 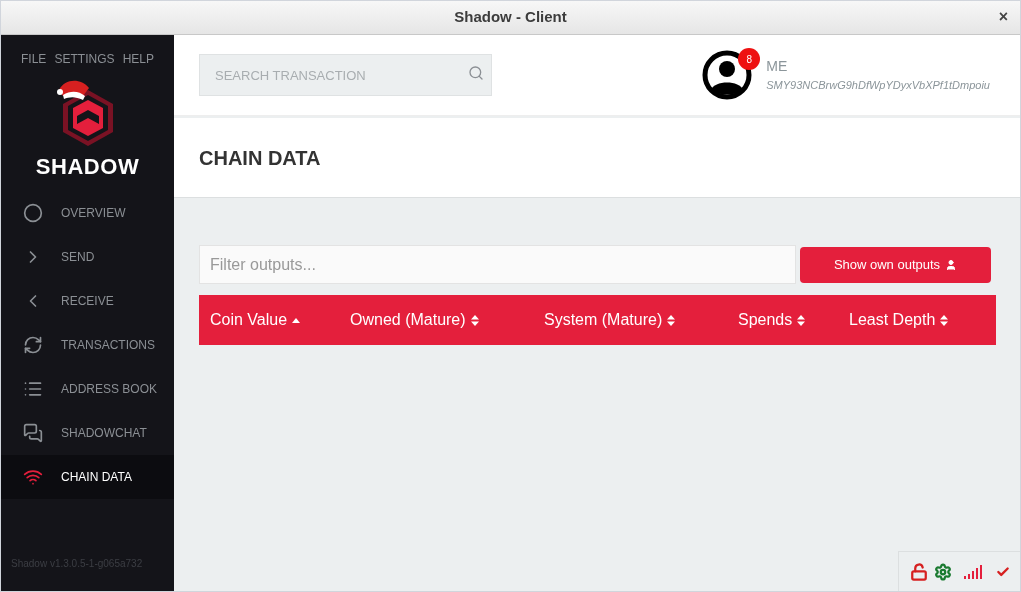 What do you see at coordinates (33, 389) in the screenshot?
I see `list-icon` at bounding box center [33, 389].